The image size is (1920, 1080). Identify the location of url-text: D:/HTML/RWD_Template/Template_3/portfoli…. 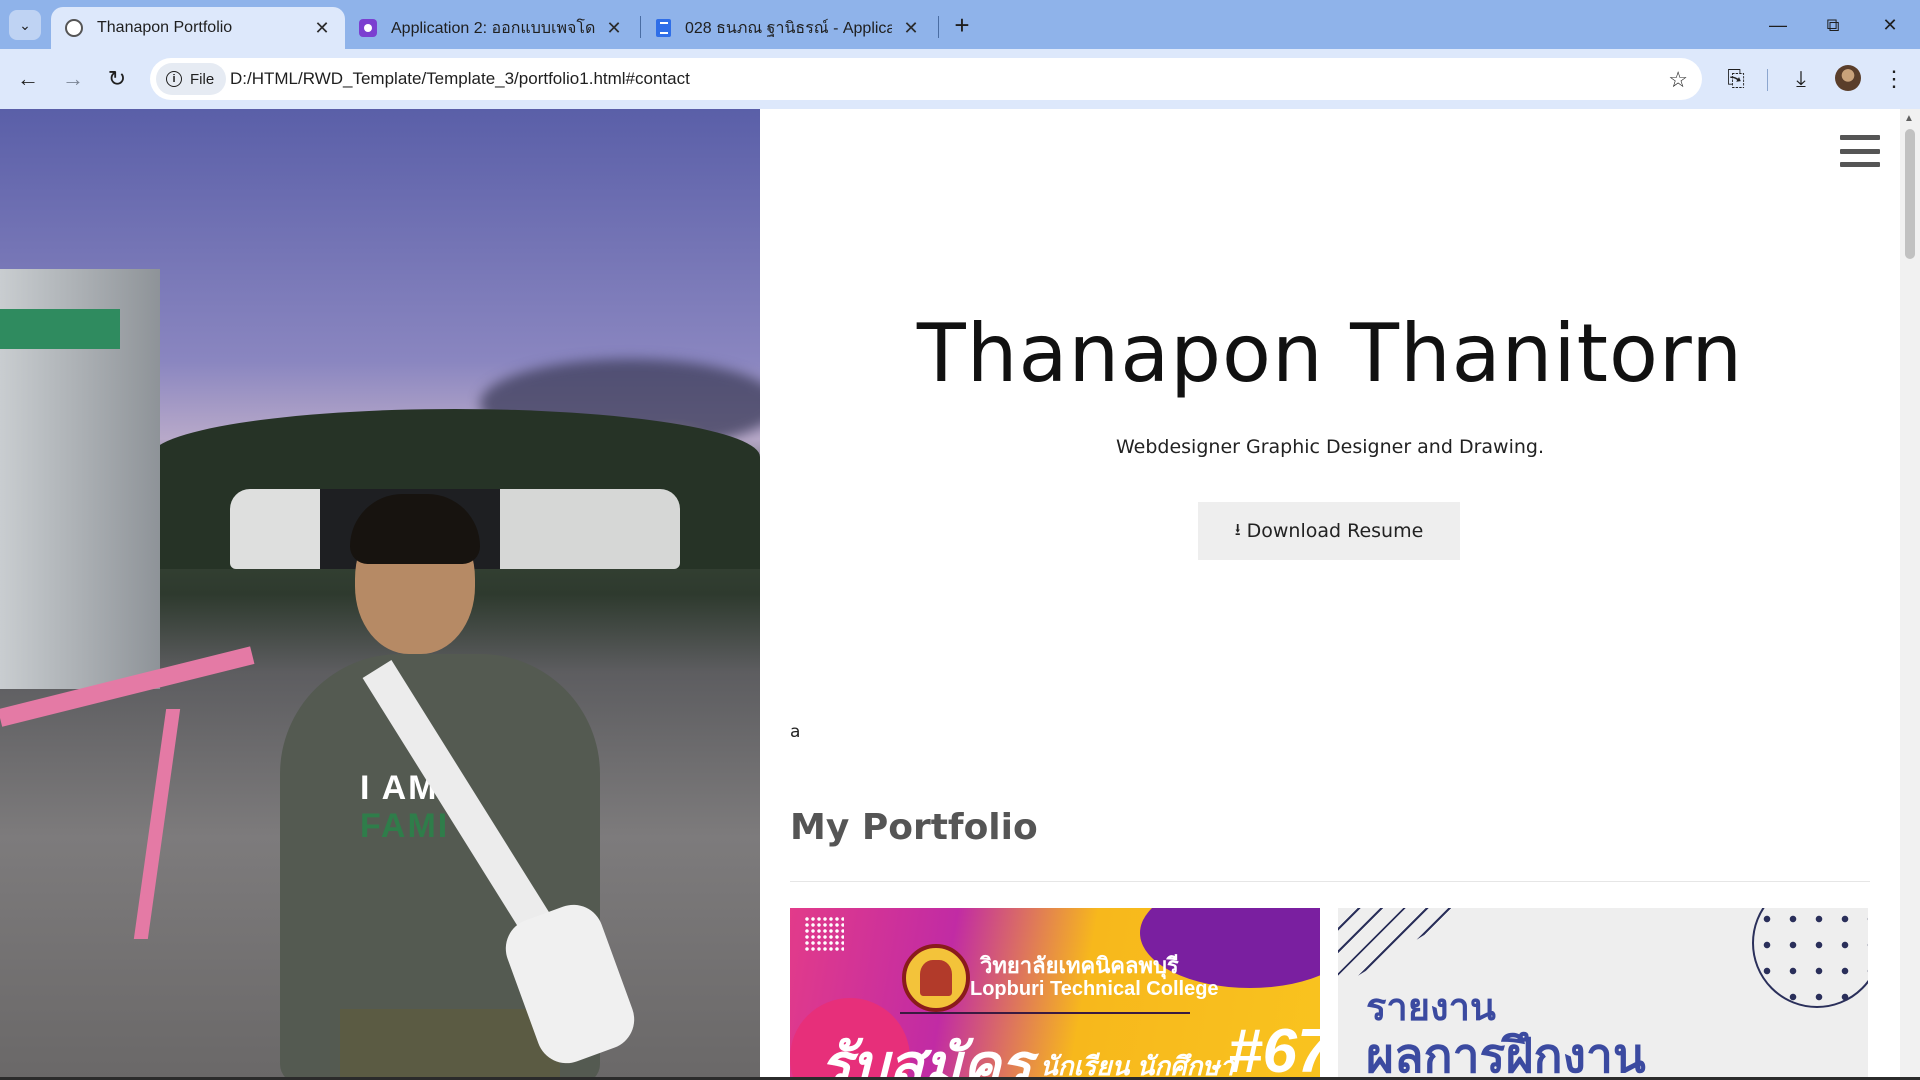
(460, 79).